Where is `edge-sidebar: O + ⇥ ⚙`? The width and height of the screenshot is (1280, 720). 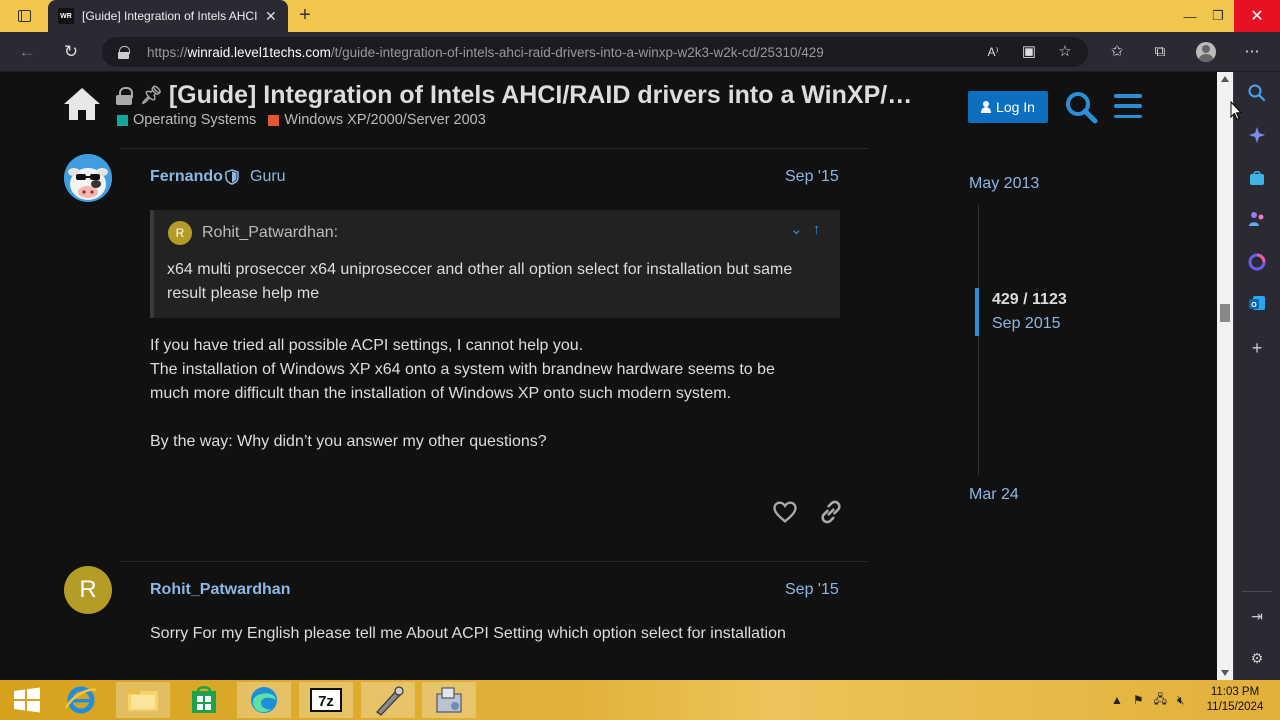
edge-sidebar: O + ⇥ ⚙ is located at coordinates (1256, 376).